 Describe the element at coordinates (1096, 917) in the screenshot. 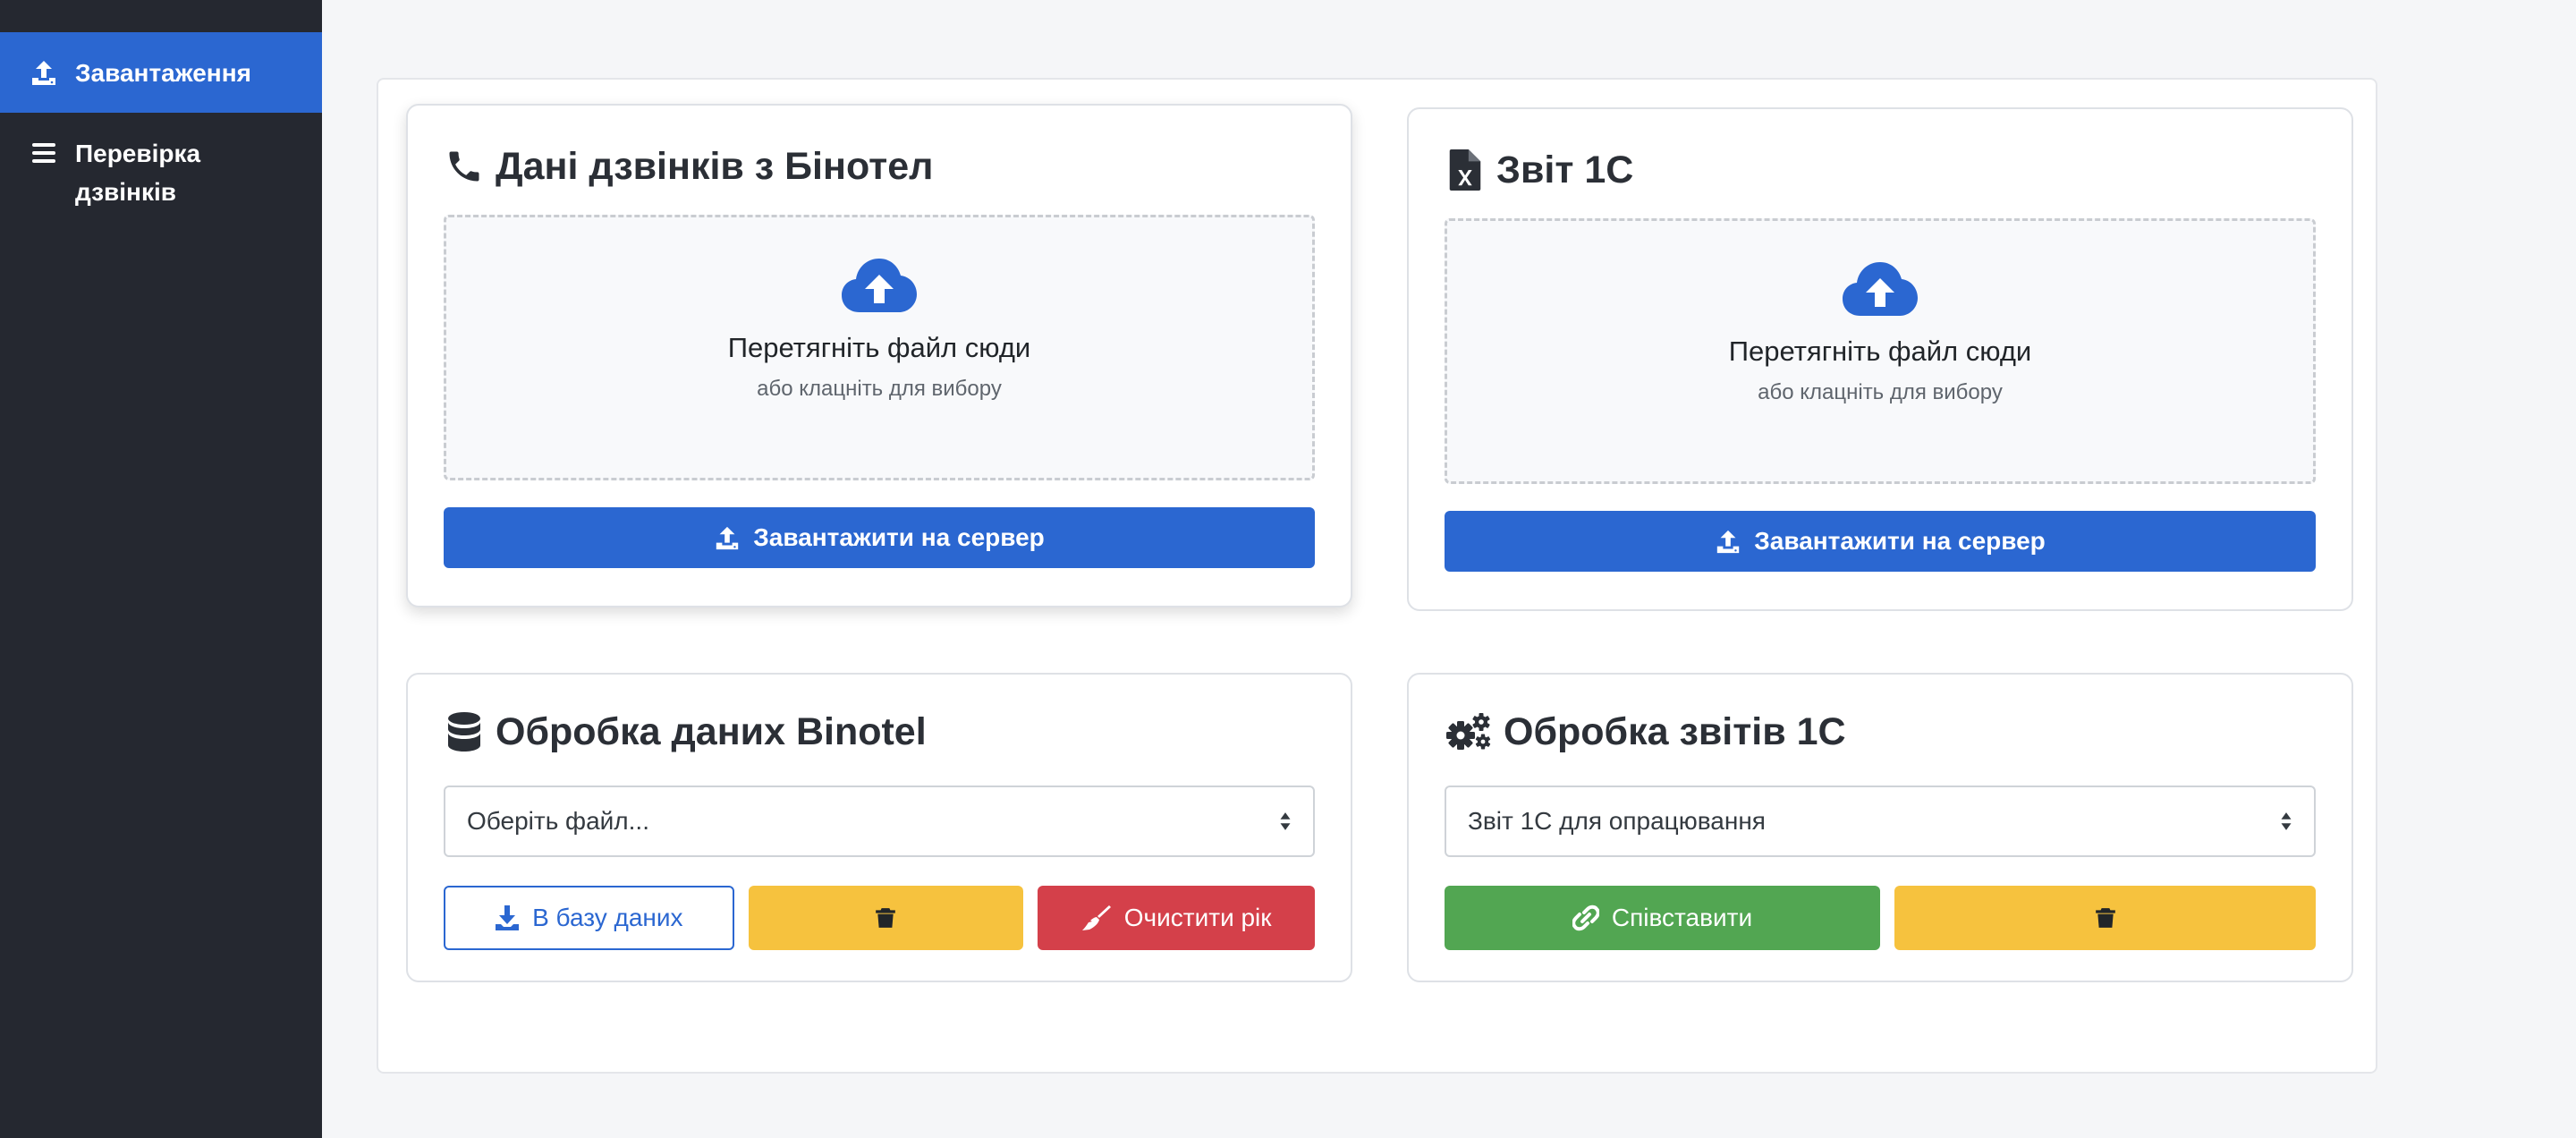

I see `broom-icon` at that location.